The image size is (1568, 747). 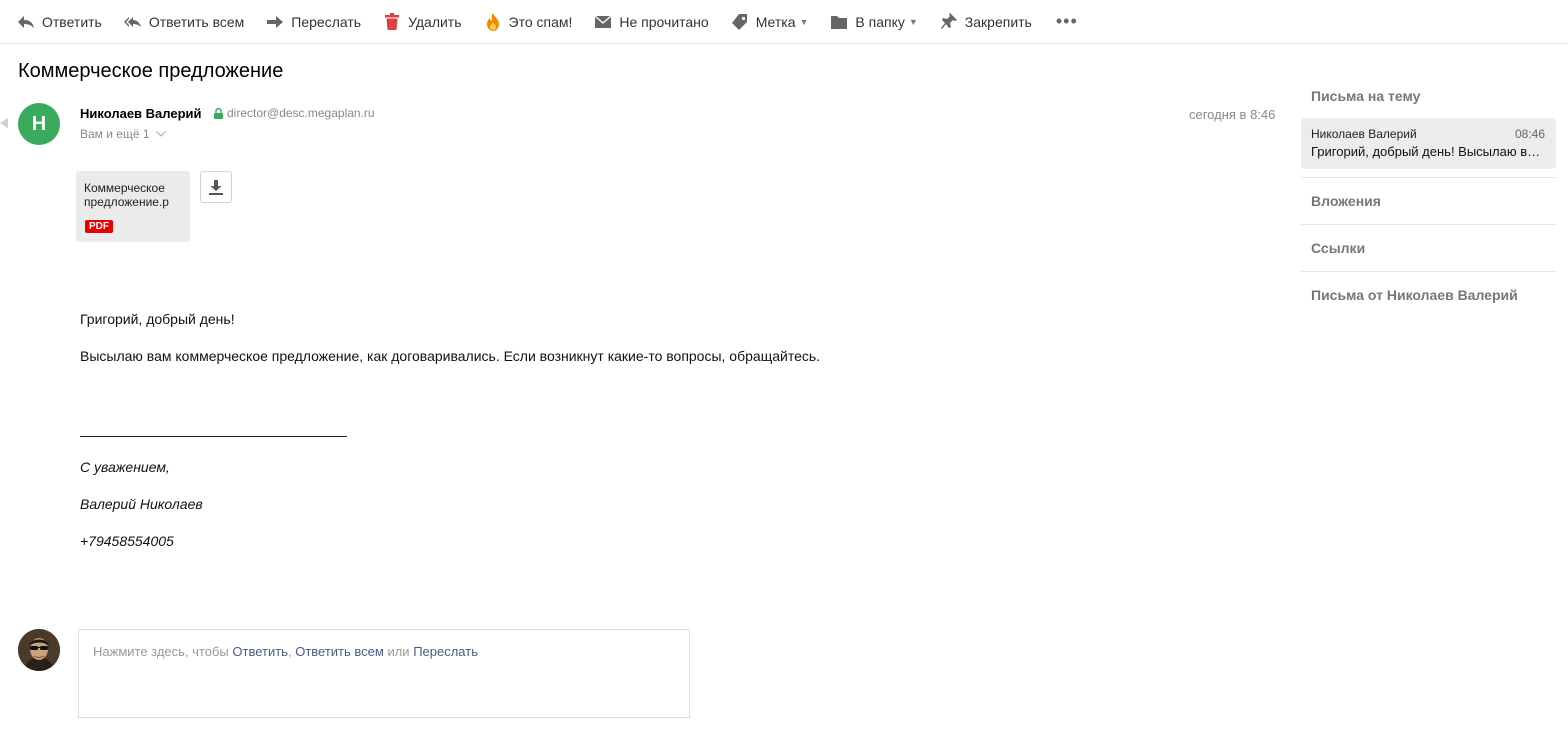 What do you see at coordinates (39, 650) in the screenshot?
I see `user-avatar` at bounding box center [39, 650].